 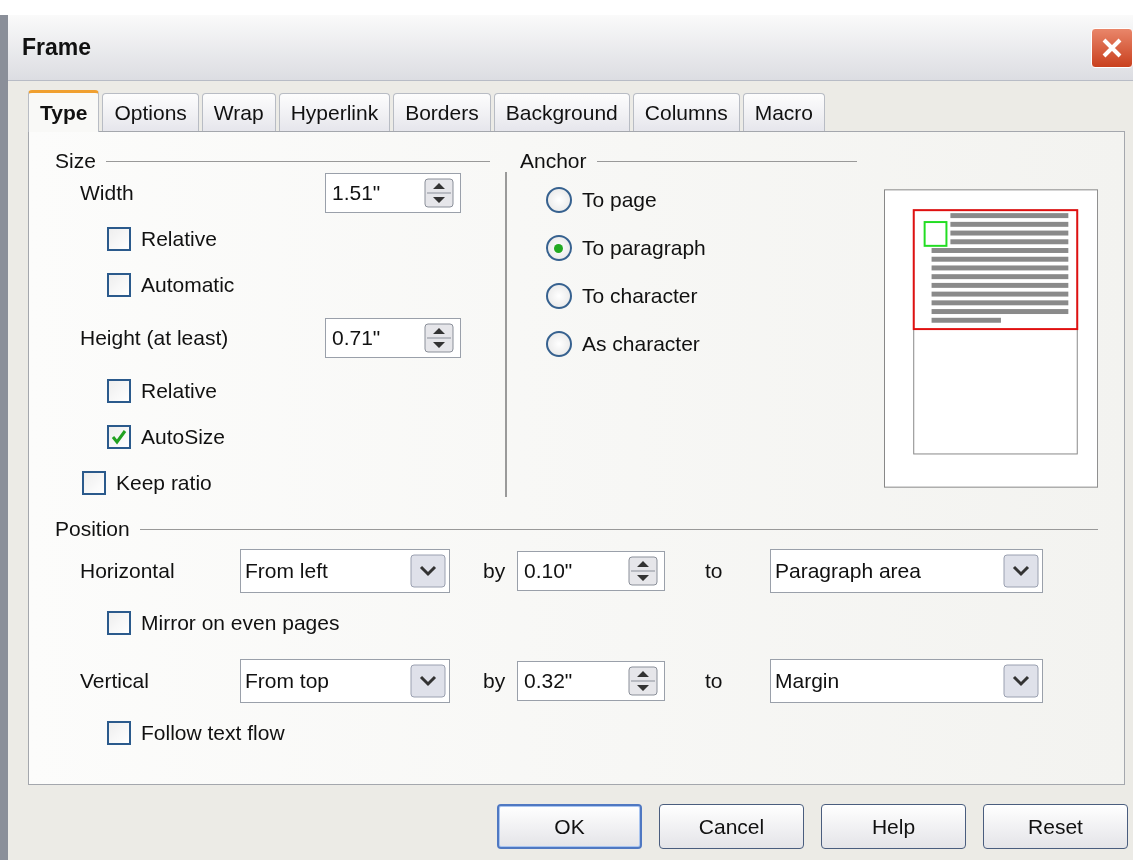 I want to click on field-label: Horizontal, so click(x=127, y=571).